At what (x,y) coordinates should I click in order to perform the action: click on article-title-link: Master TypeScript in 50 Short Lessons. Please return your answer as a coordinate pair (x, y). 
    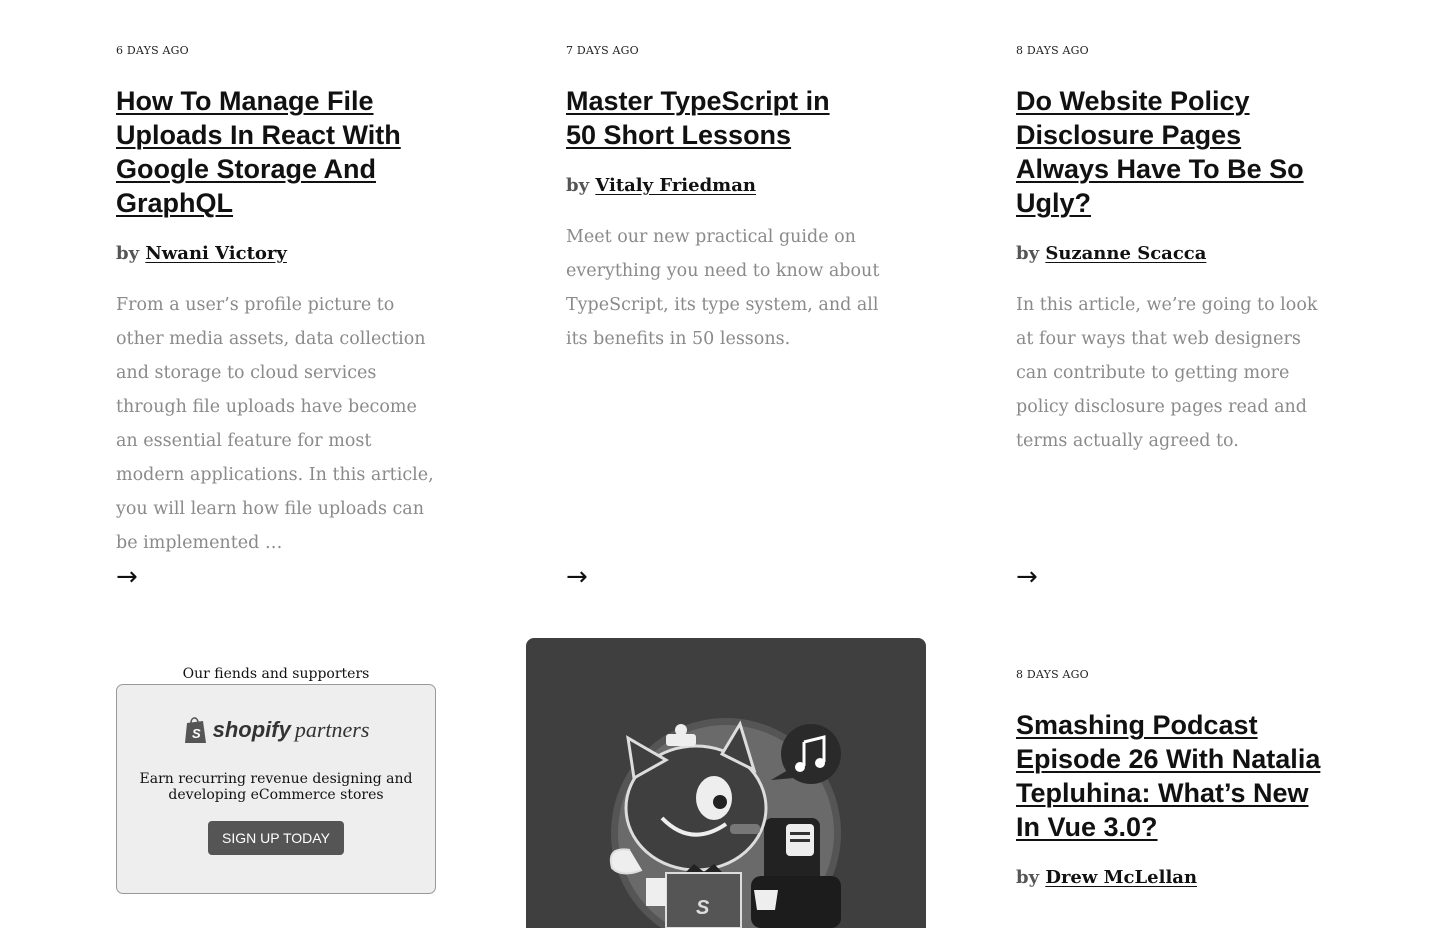
    Looking at the image, I should click on (716, 118).